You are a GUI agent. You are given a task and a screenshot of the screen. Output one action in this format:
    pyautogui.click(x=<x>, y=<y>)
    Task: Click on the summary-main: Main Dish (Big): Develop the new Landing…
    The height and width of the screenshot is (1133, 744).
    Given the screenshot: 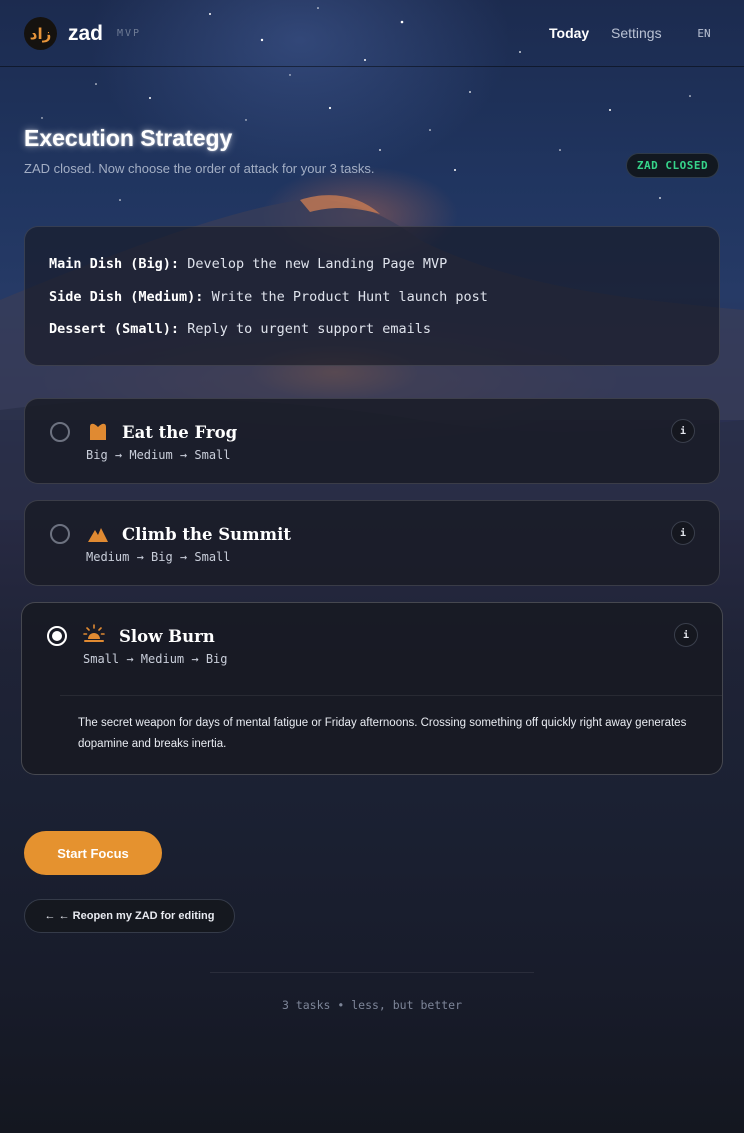 What is the action you would take?
    pyautogui.click(x=372, y=272)
    